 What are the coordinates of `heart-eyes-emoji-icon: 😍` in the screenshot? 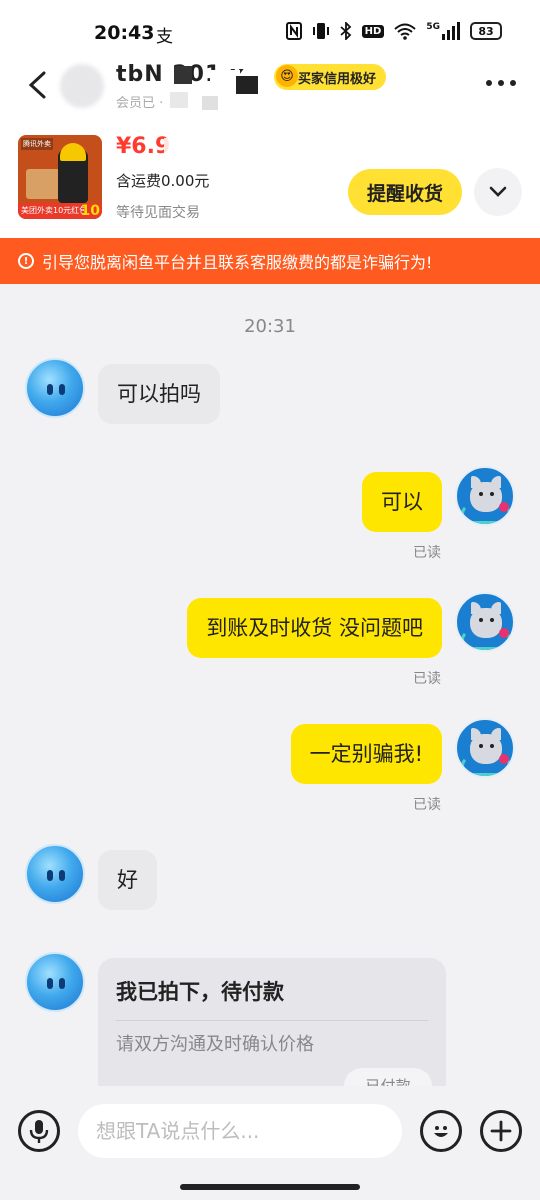 It's located at (287, 76).